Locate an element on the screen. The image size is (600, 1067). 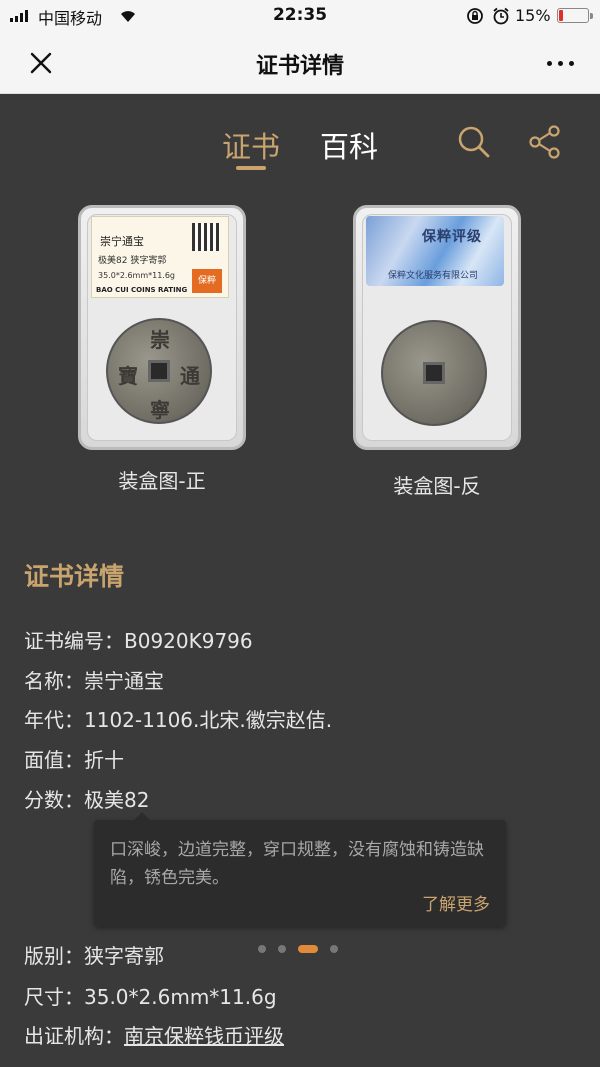
score-value: 极美82 is located at coordinates (116, 800).